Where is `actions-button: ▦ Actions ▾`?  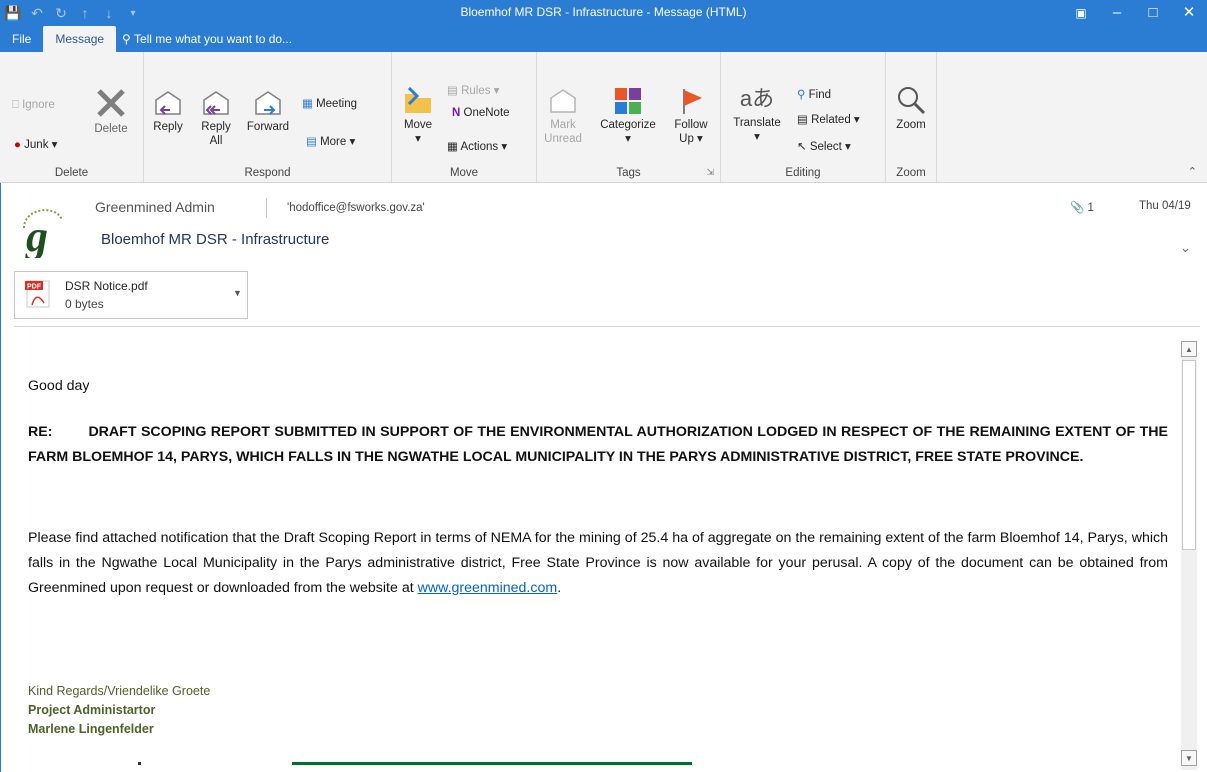
actions-button: ▦ Actions ▾ is located at coordinates (477, 147).